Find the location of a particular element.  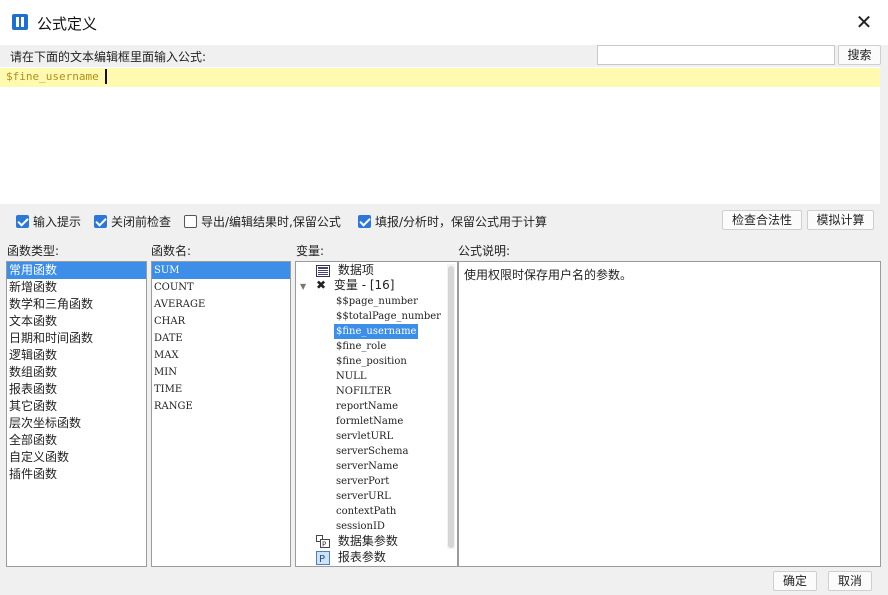

window-title: 公式定义 is located at coordinates (67, 24).